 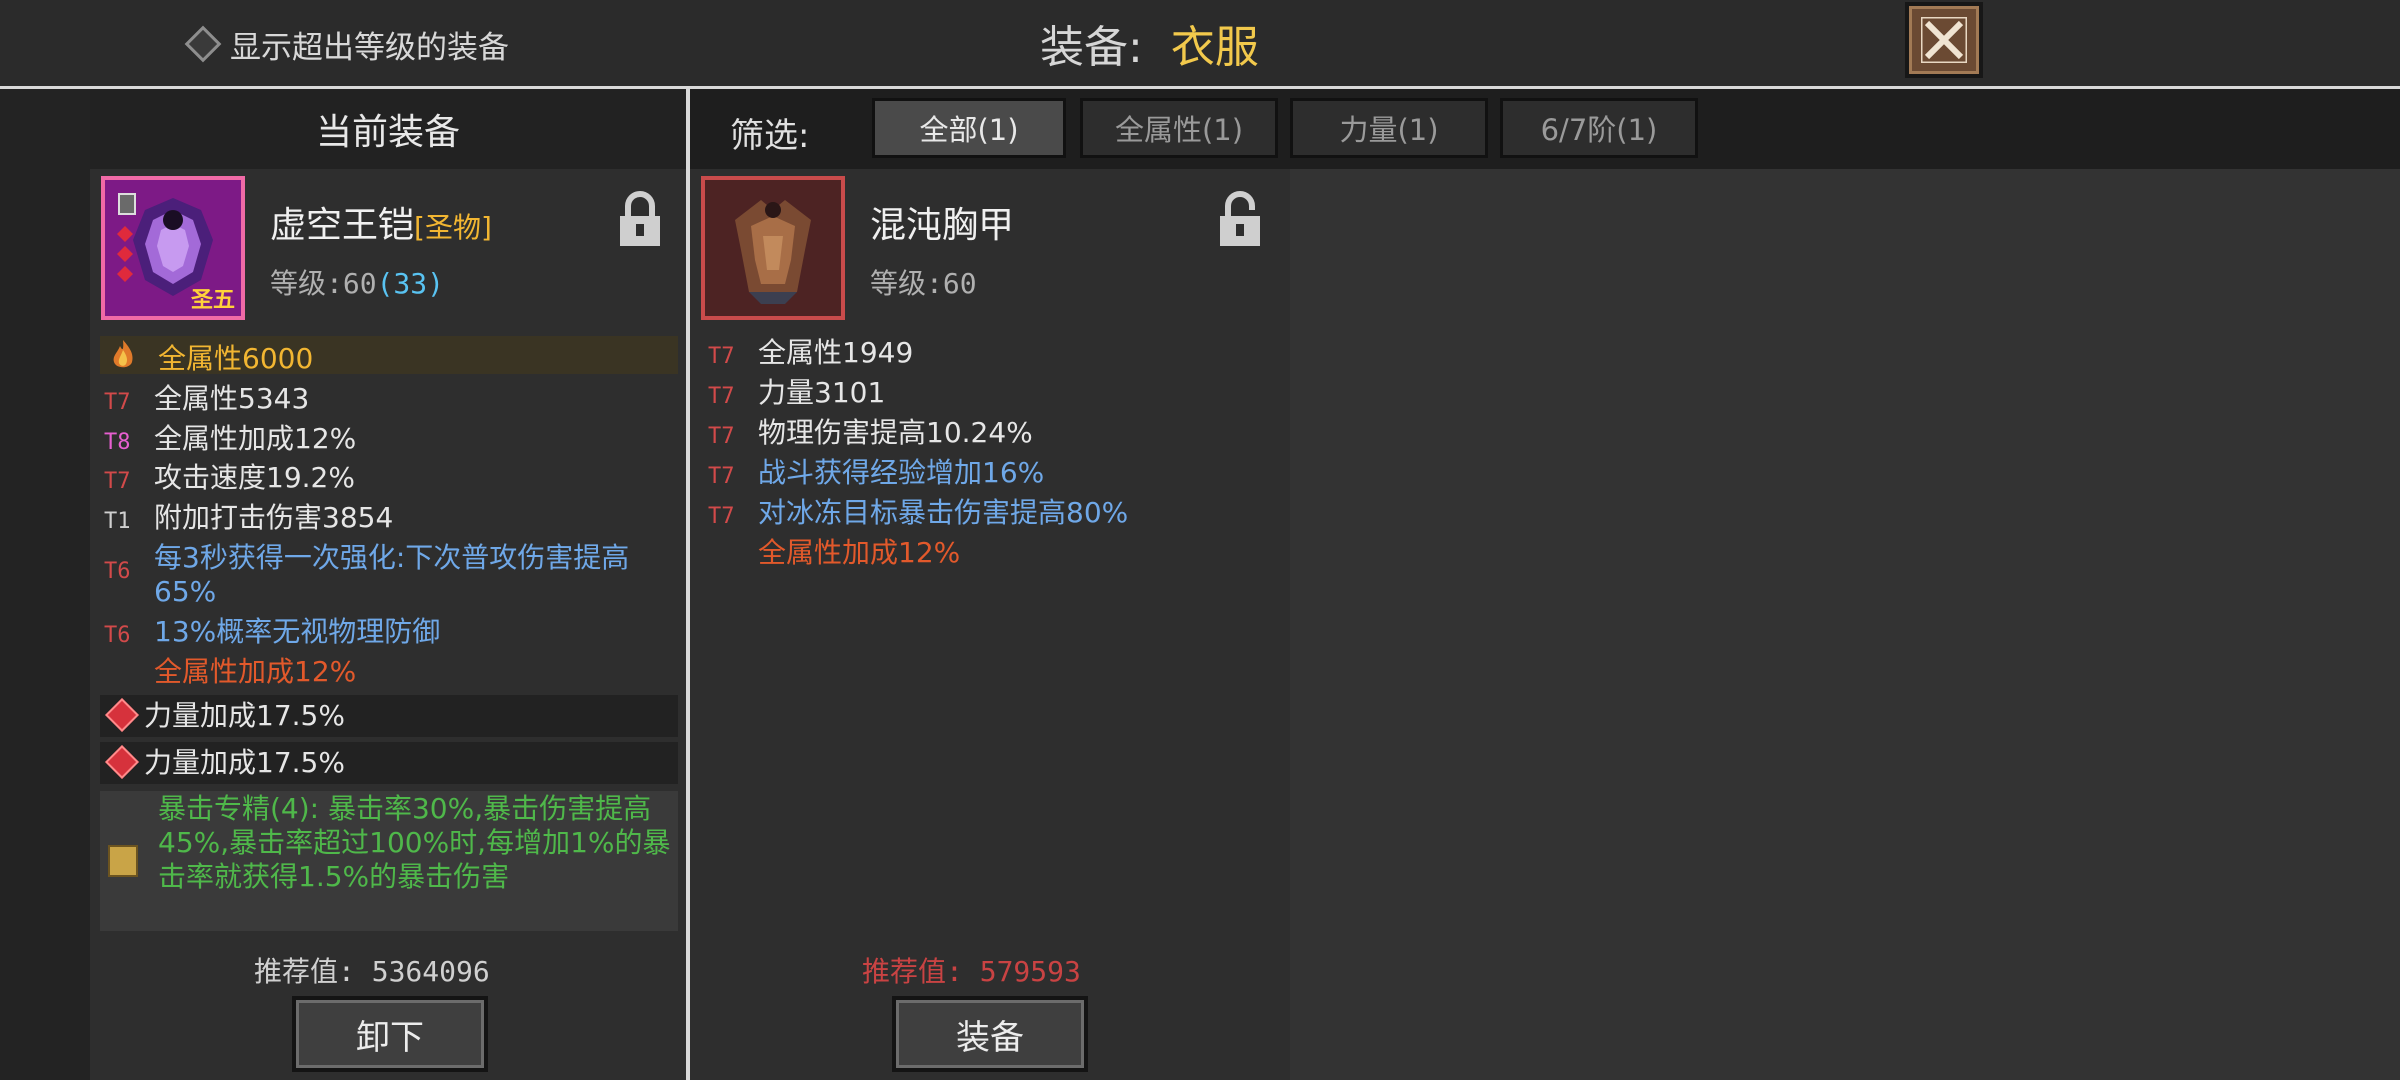 What do you see at coordinates (117, 442) in the screenshot?
I see `tier-label: T8` at bounding box center [117, 442].